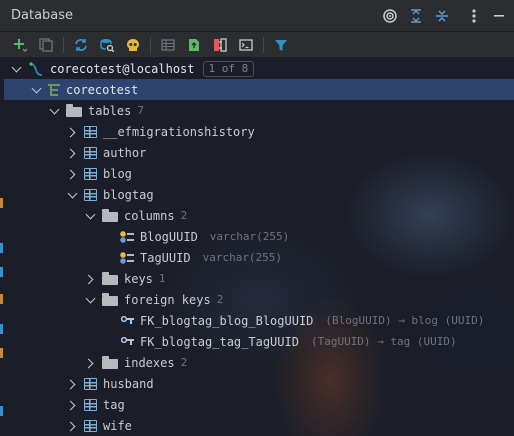 The image size is (514, 436). What do you see at coordinates (128, 194) in the screenshot?
I see `table-label: blogtag` at bounding box center [128, 194].